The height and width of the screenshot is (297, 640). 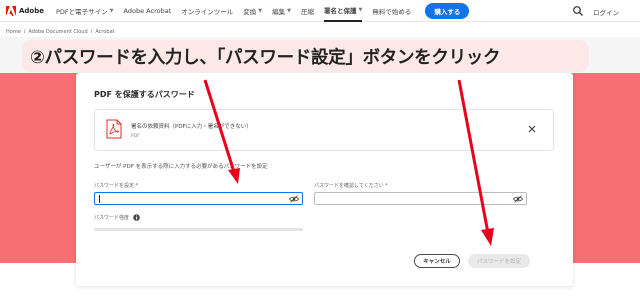 I want to click on file-name: 署名の依頼資料（PDFに入力・署名ができない）, so click(x=191, y=127).